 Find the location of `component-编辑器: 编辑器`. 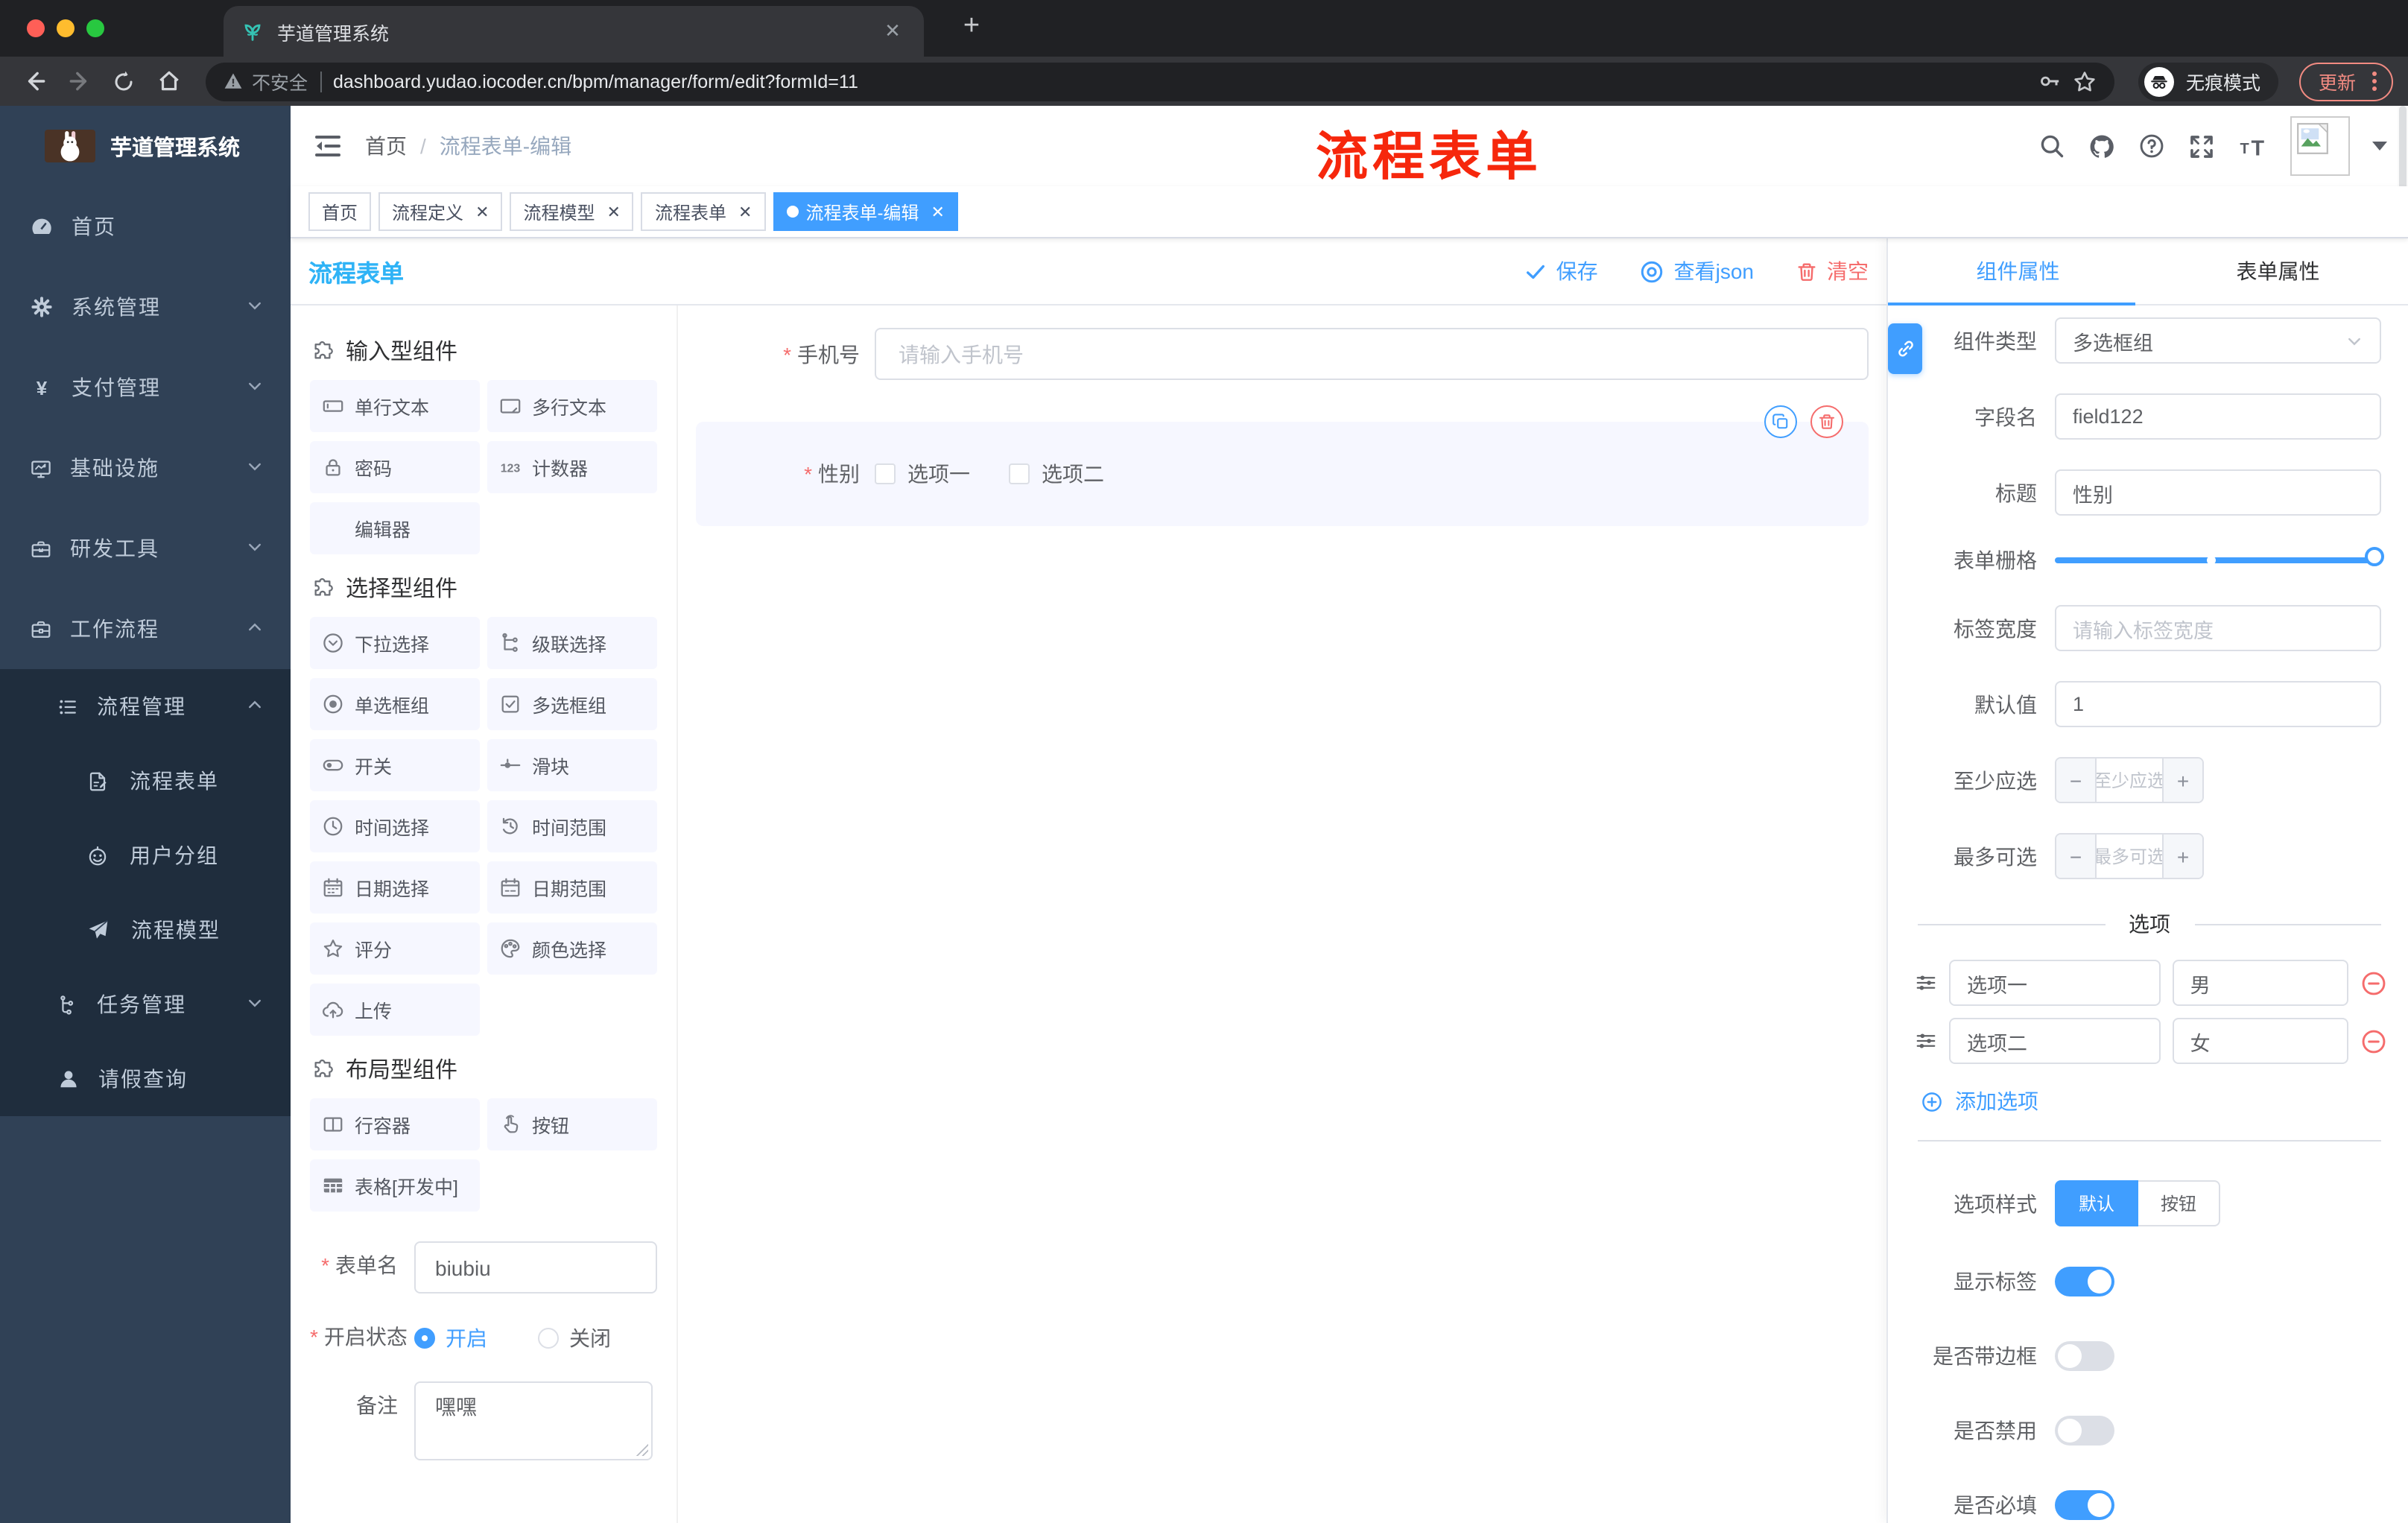

component-编辑器: 编辑器 is located at coordinates (395, 528).